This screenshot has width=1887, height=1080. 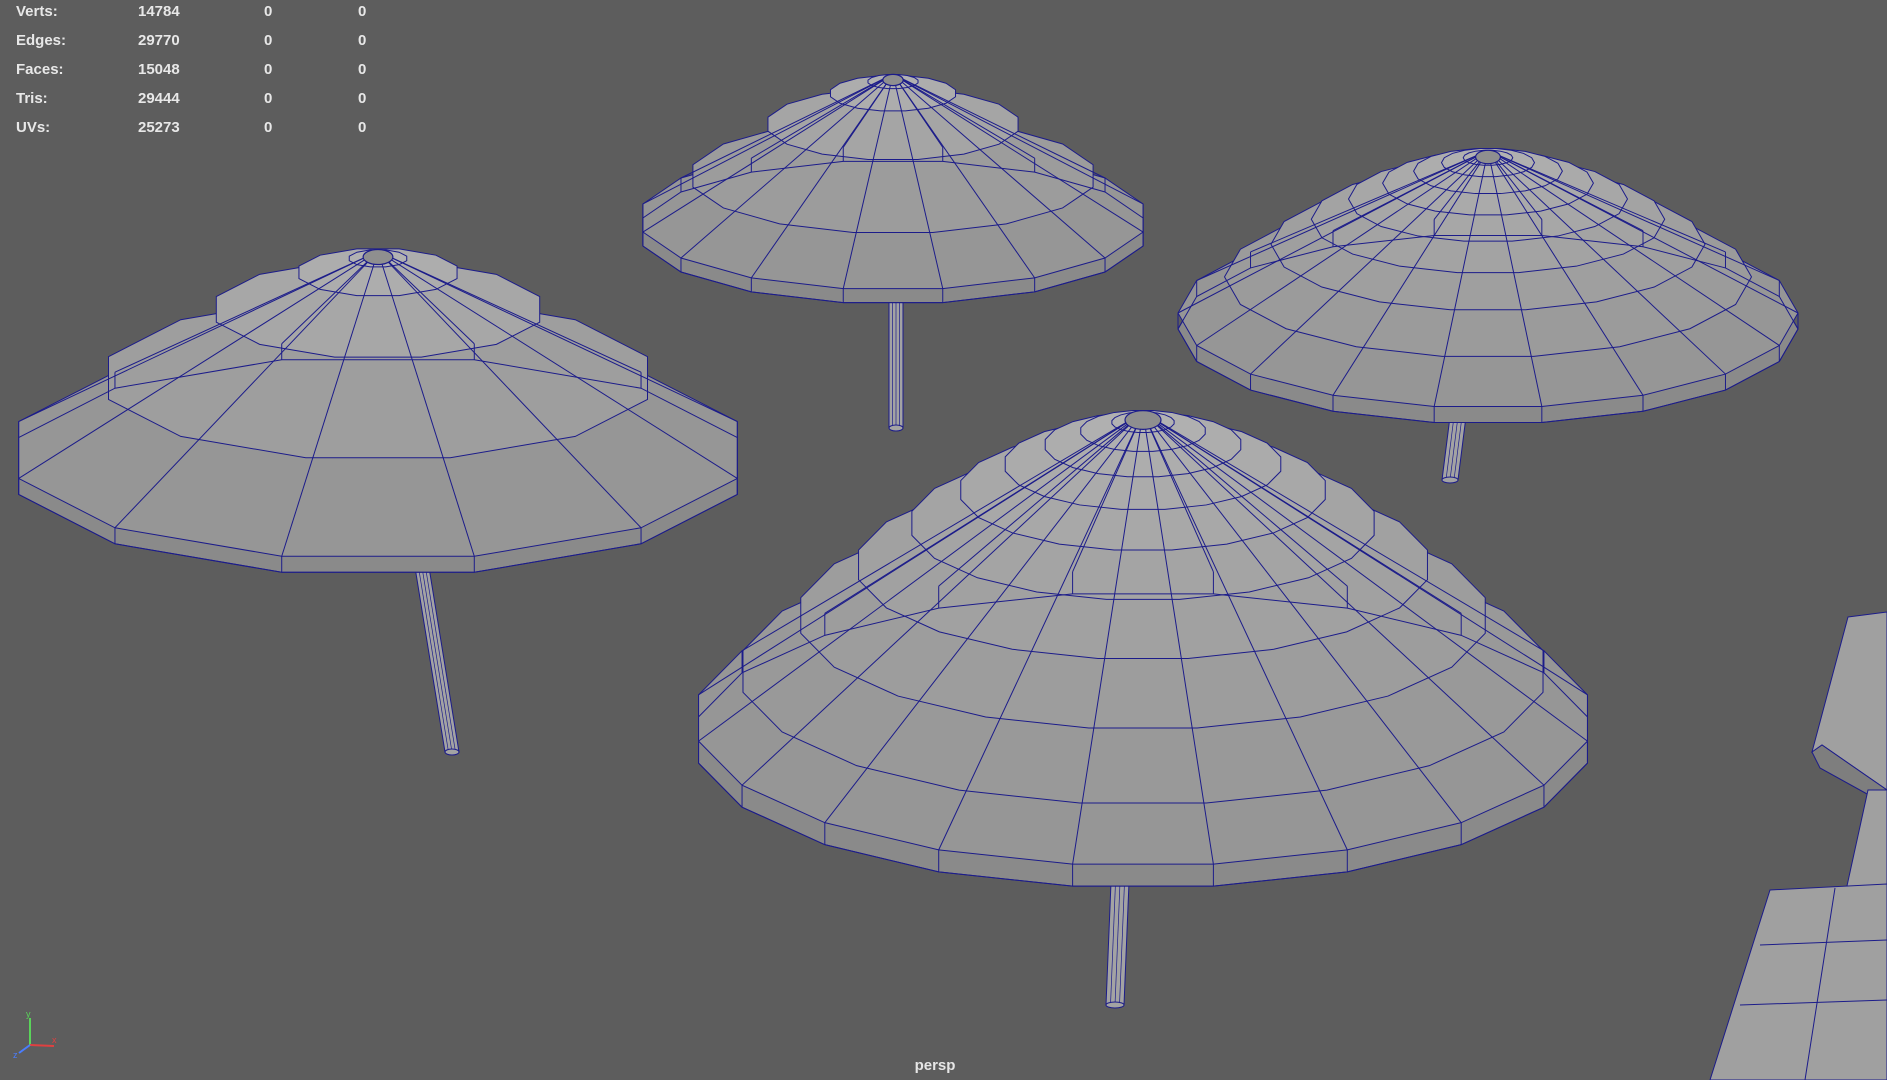 What do you see at coordinates (378, 410) in the screenshot?
I see `umbrella-left-canopy` at bounding box center [378, 410].